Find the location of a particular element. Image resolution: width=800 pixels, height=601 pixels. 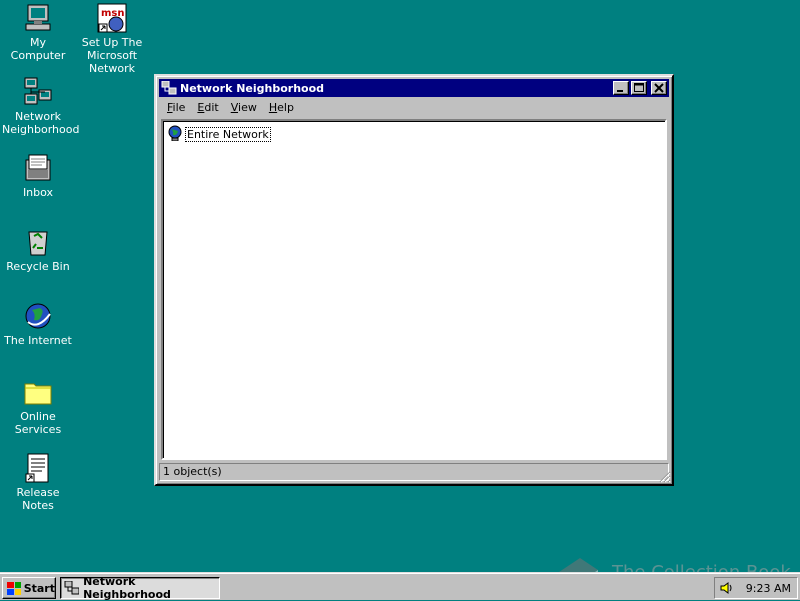

folder-icon is located at coordinates (38, 392).